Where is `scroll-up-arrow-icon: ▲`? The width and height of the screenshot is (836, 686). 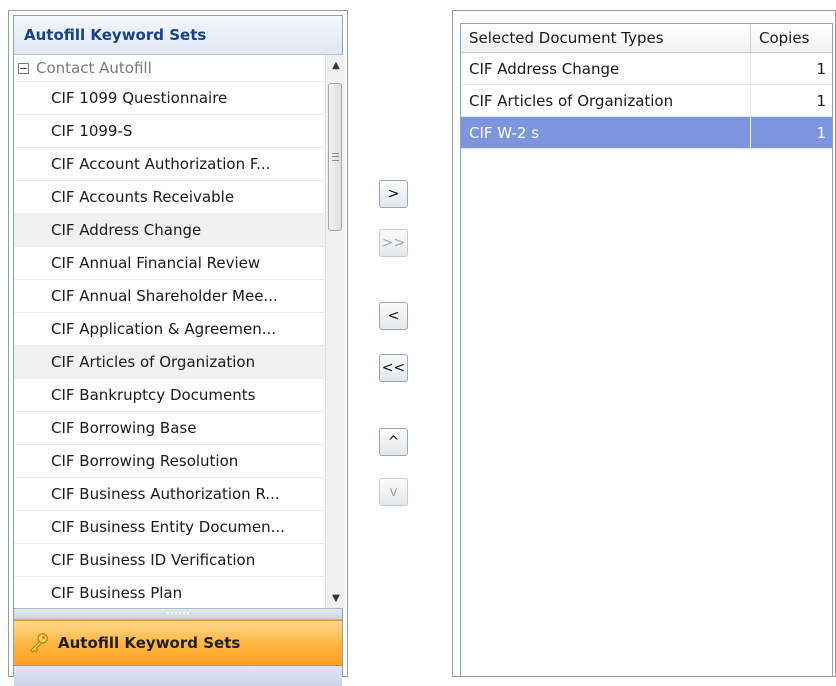 scroll-up-arrow-icon: ▲ is located at coordinates (336, 65).